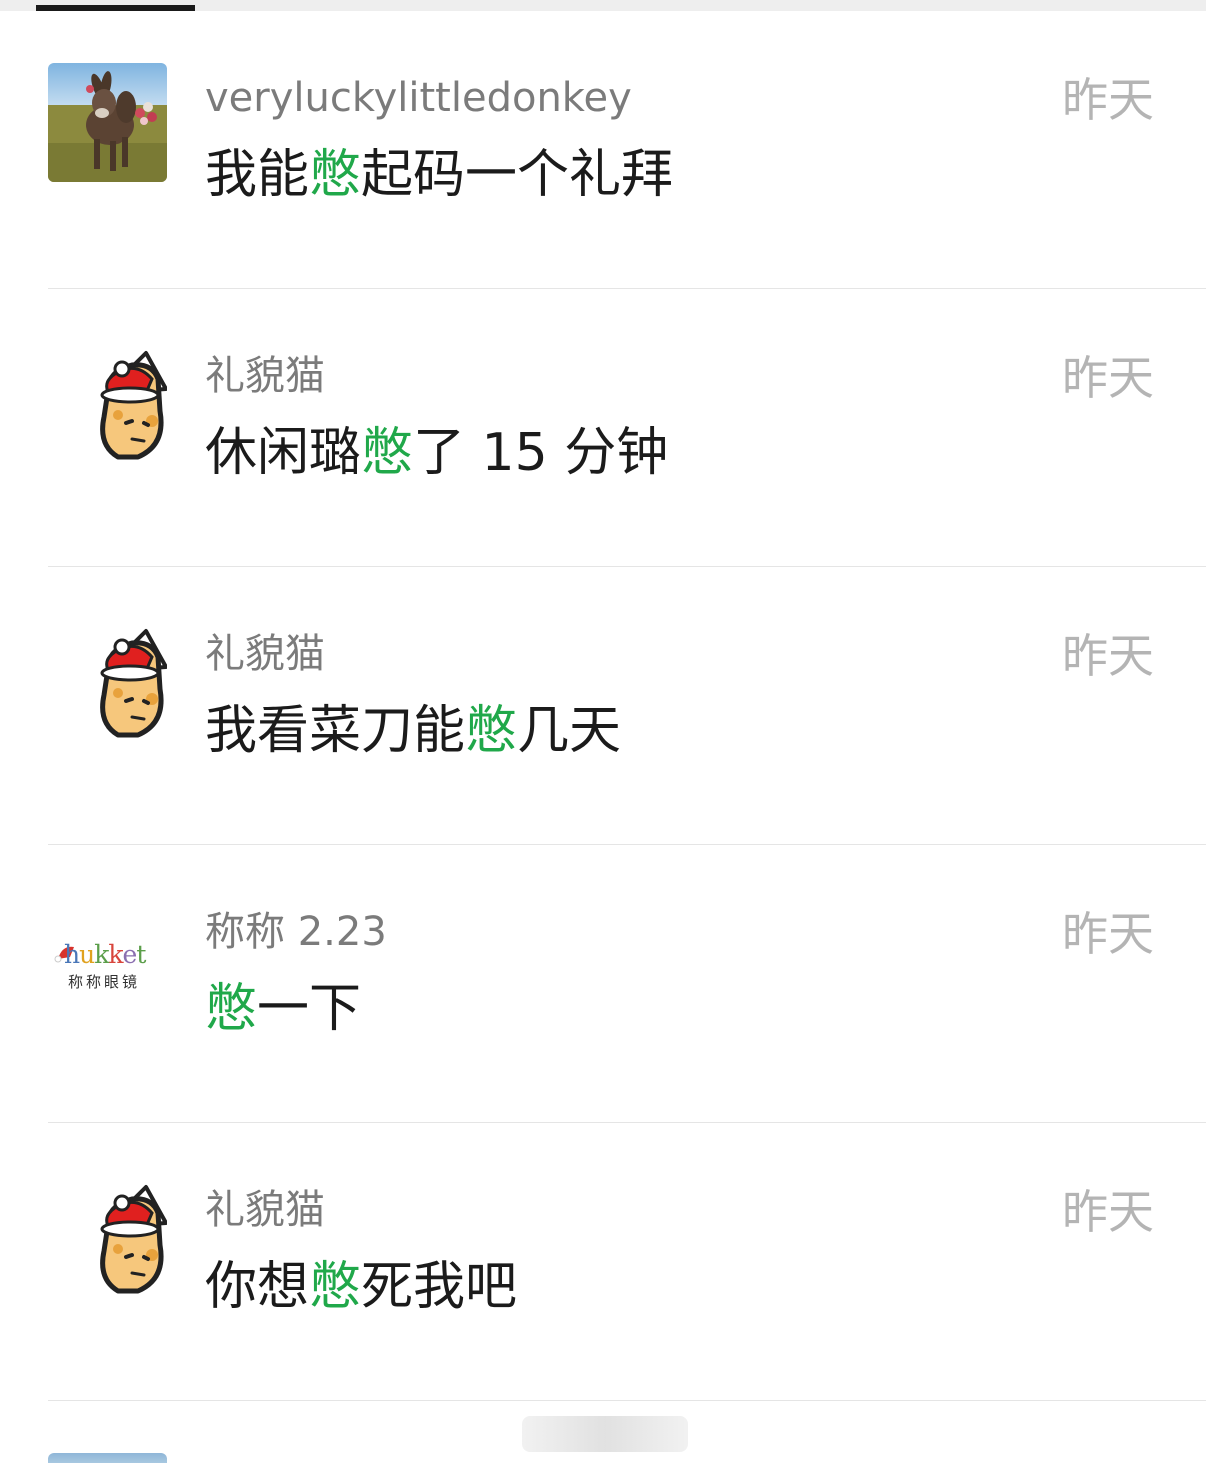  What do you see at coordinates (439, 1287) in the screenshot?
I see `comment-text-after: 死我吧` at bounding box center [439, 1287].